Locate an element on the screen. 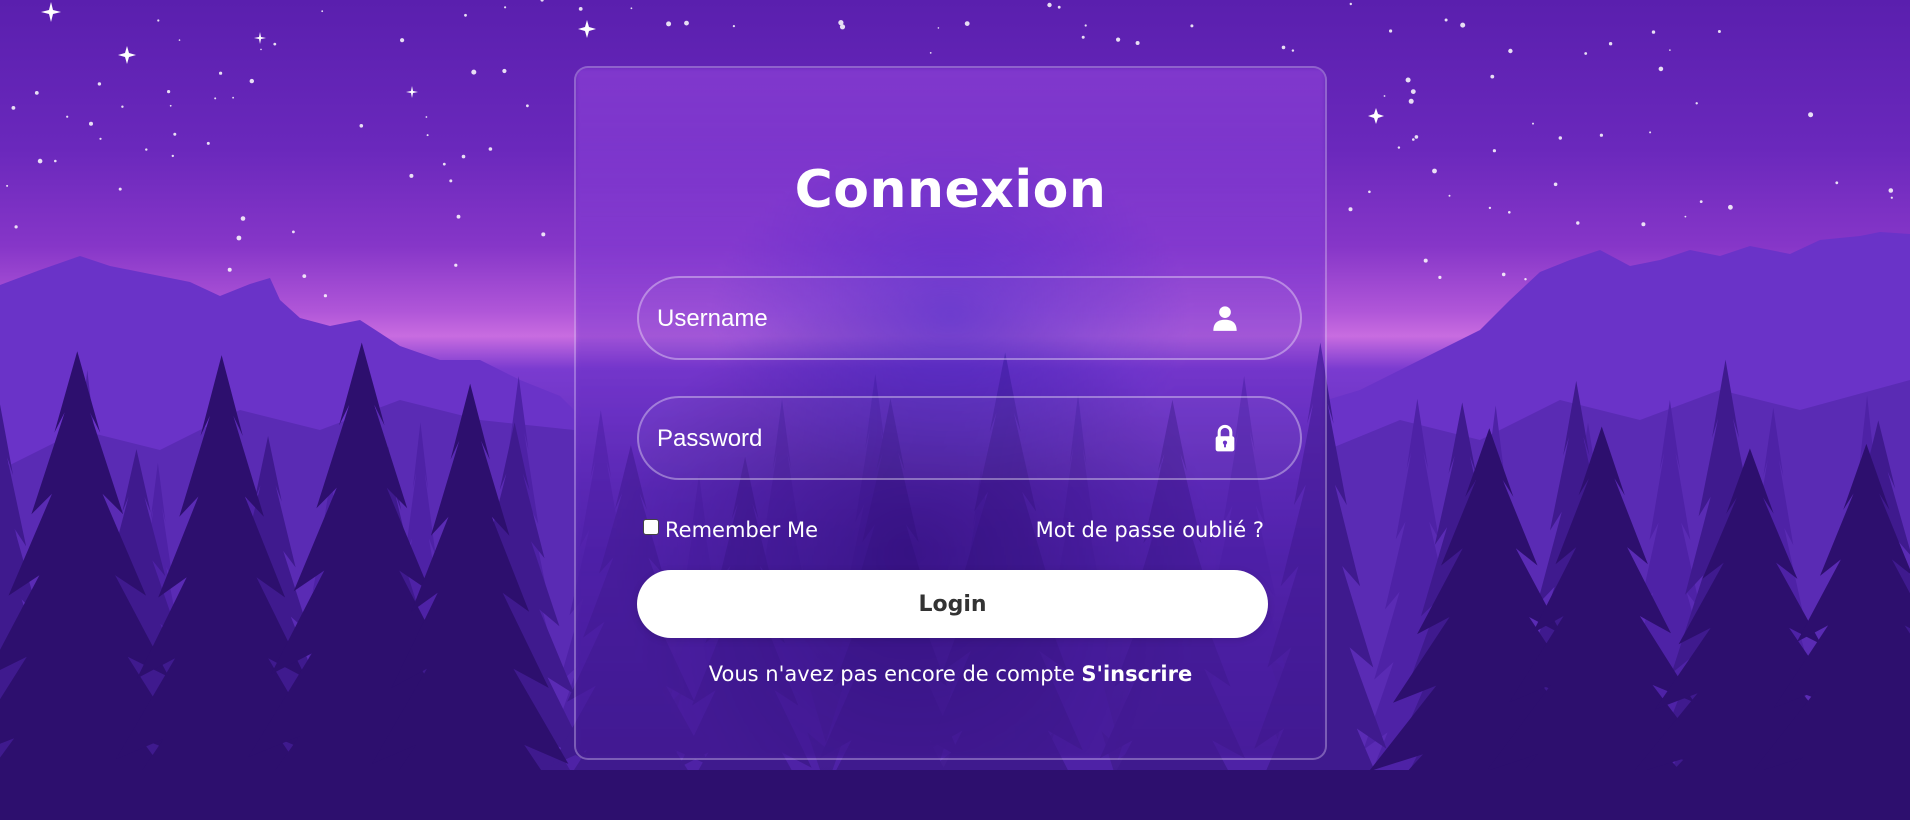  remember-me-label: Remember Me is located at coordinates (741, 530).